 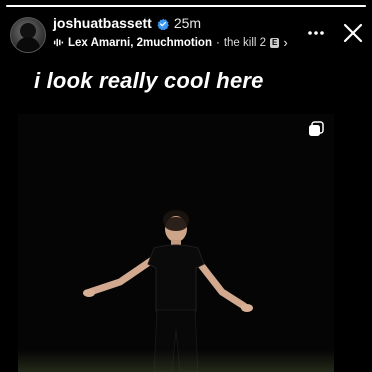 I want to click on post-time: 25m, so click(x=187, y=23).